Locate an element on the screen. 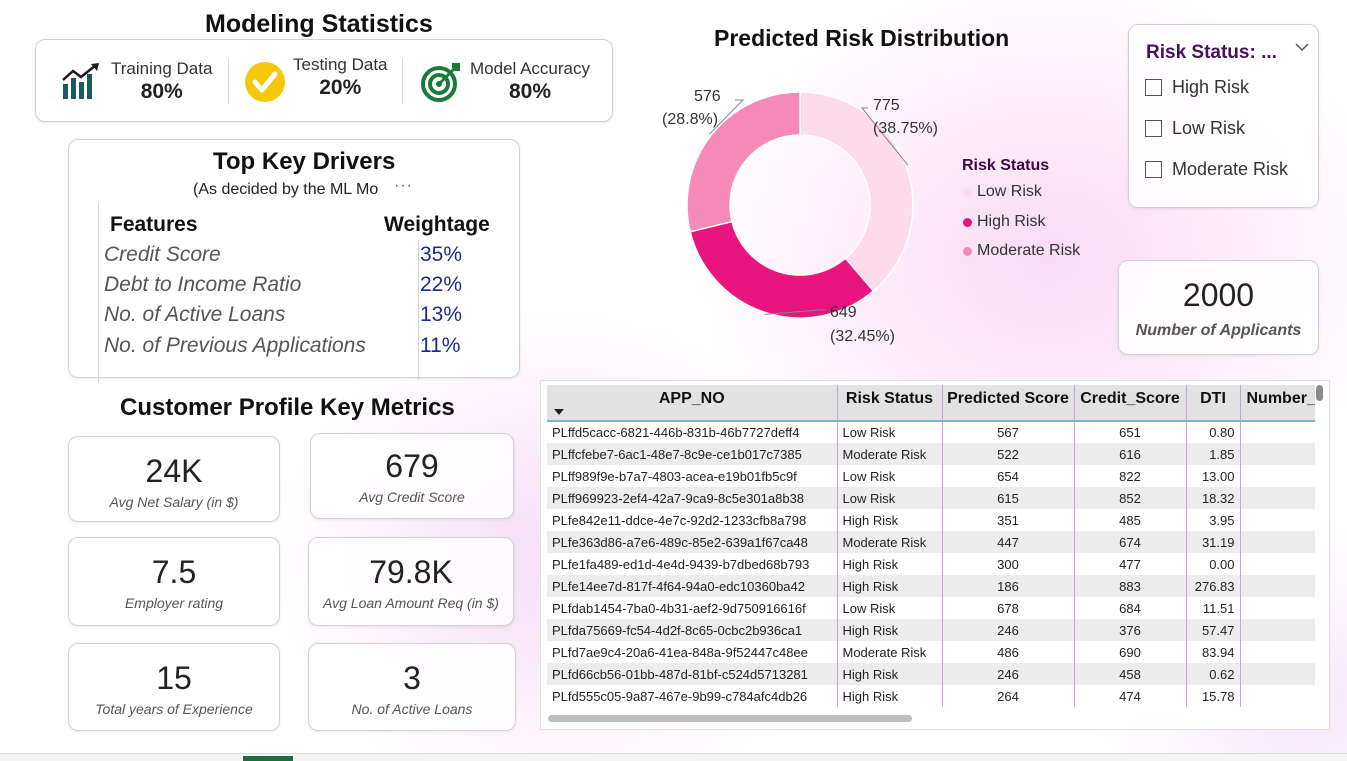 This screenshot has height=761, width=1347. legend-label: Moderate Risk is located at coordinates (1029, 250).